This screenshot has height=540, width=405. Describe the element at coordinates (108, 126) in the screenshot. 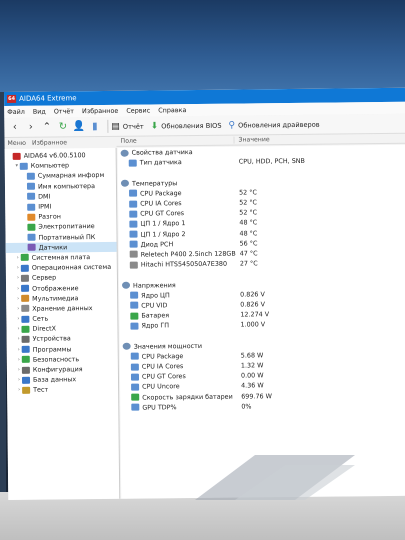

I see `toolbar-separator` at that location.